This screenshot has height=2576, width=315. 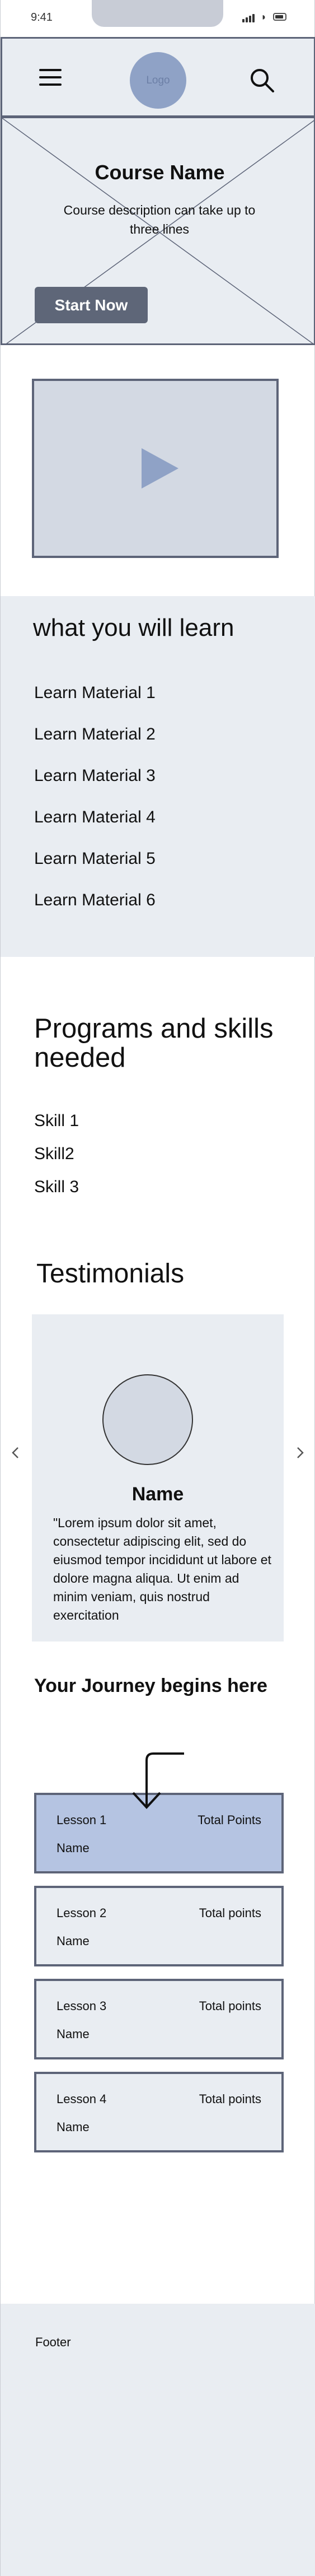 I want to click on lesson-title: Lesson 4, so click(x=82, y=2099).